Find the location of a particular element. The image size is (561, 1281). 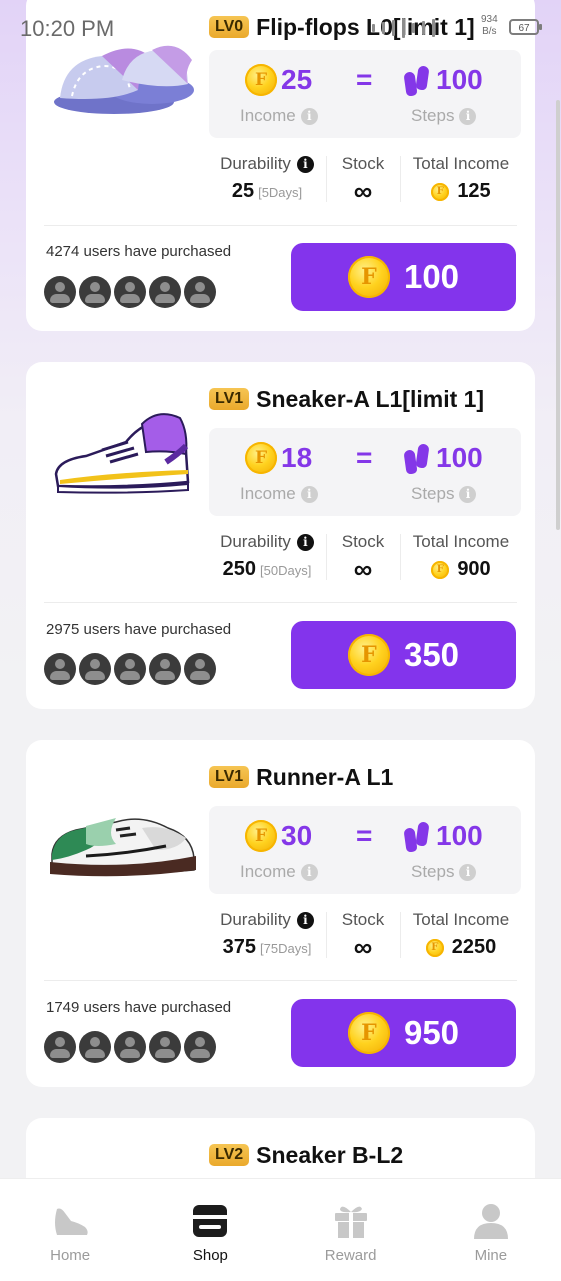

price-value: 100 is located at coordinates (431, 276).